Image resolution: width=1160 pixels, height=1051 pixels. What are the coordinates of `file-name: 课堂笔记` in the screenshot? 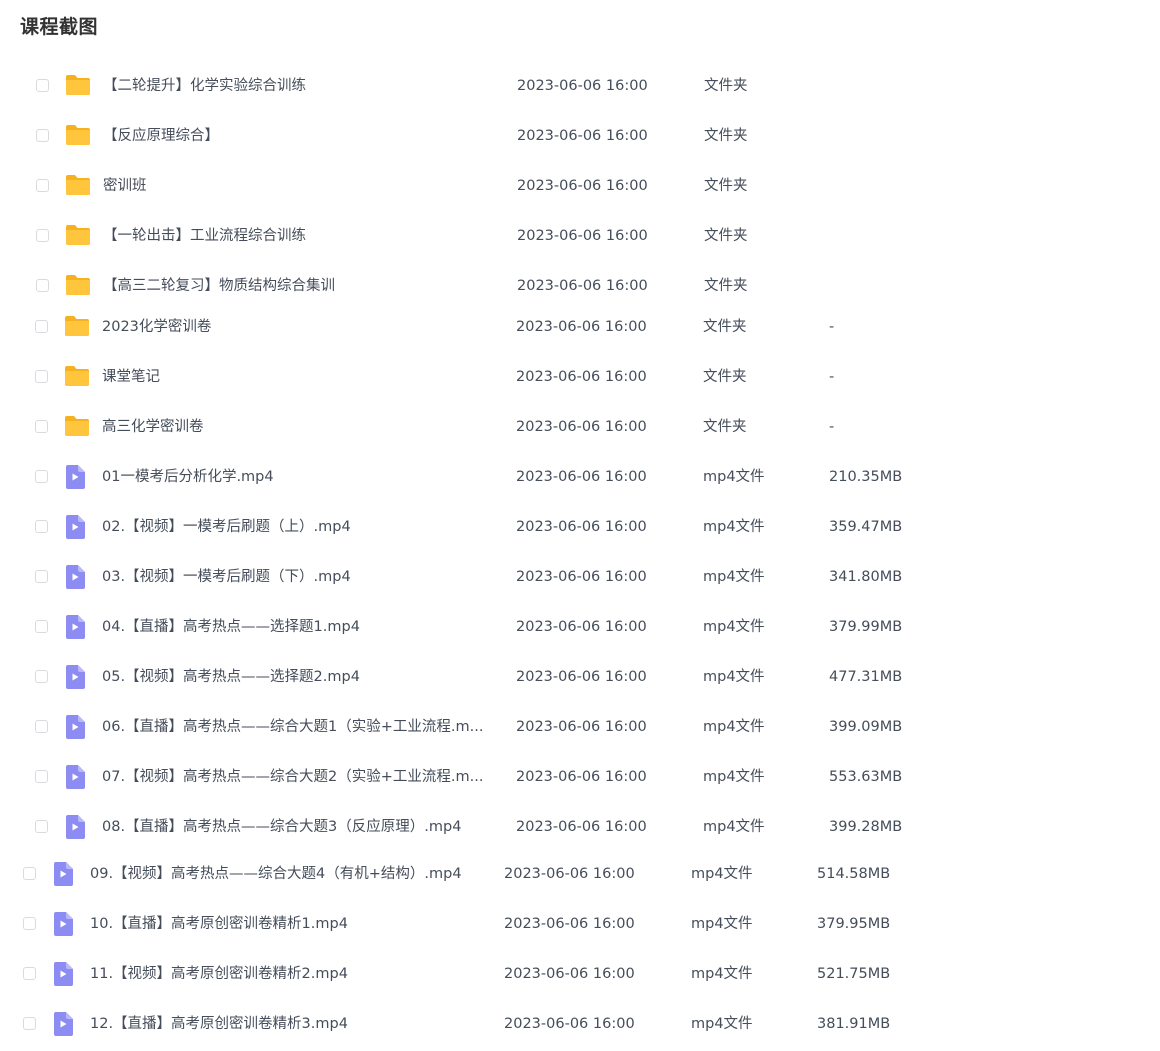 It's located at (131, 377).